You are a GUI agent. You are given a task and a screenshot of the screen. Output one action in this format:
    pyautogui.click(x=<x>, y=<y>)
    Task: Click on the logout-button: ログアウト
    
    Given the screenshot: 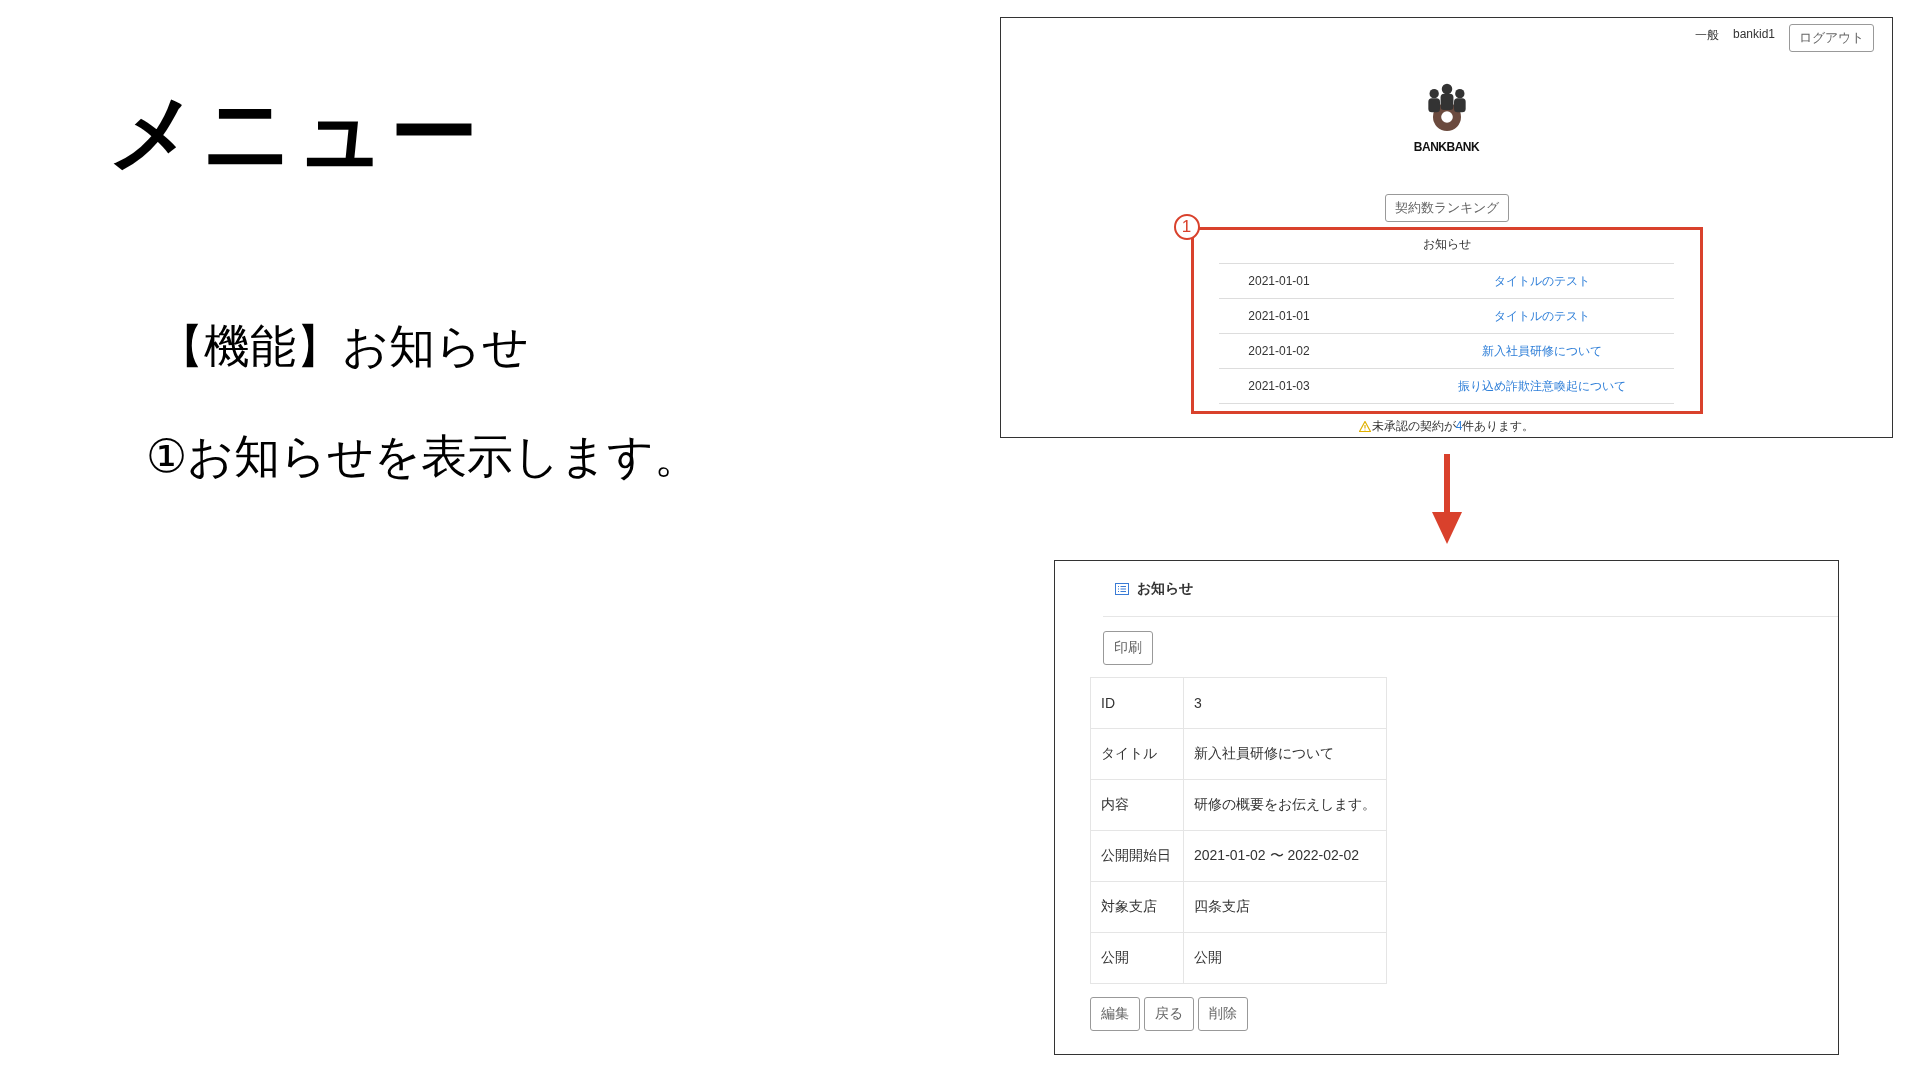 What is the action you would take?
    pyautogui.click(x=1831, y=38)
    